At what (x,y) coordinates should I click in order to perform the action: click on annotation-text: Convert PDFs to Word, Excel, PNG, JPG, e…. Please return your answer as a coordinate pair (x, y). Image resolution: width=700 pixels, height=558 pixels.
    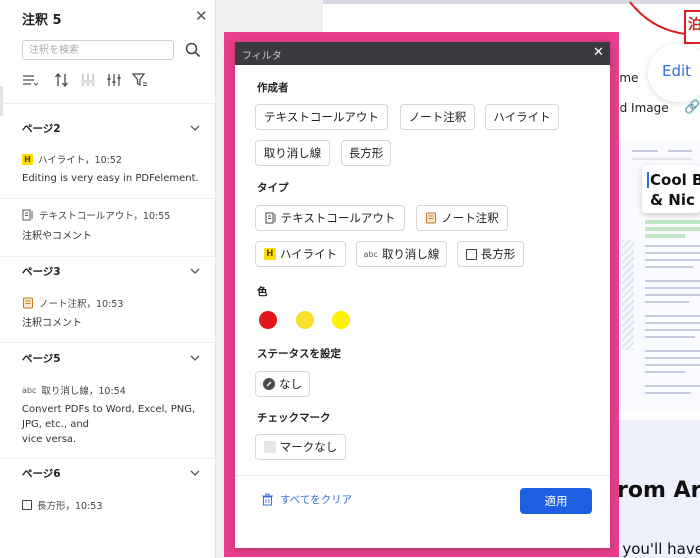
    Looking at the image, I should click on (112, 424).